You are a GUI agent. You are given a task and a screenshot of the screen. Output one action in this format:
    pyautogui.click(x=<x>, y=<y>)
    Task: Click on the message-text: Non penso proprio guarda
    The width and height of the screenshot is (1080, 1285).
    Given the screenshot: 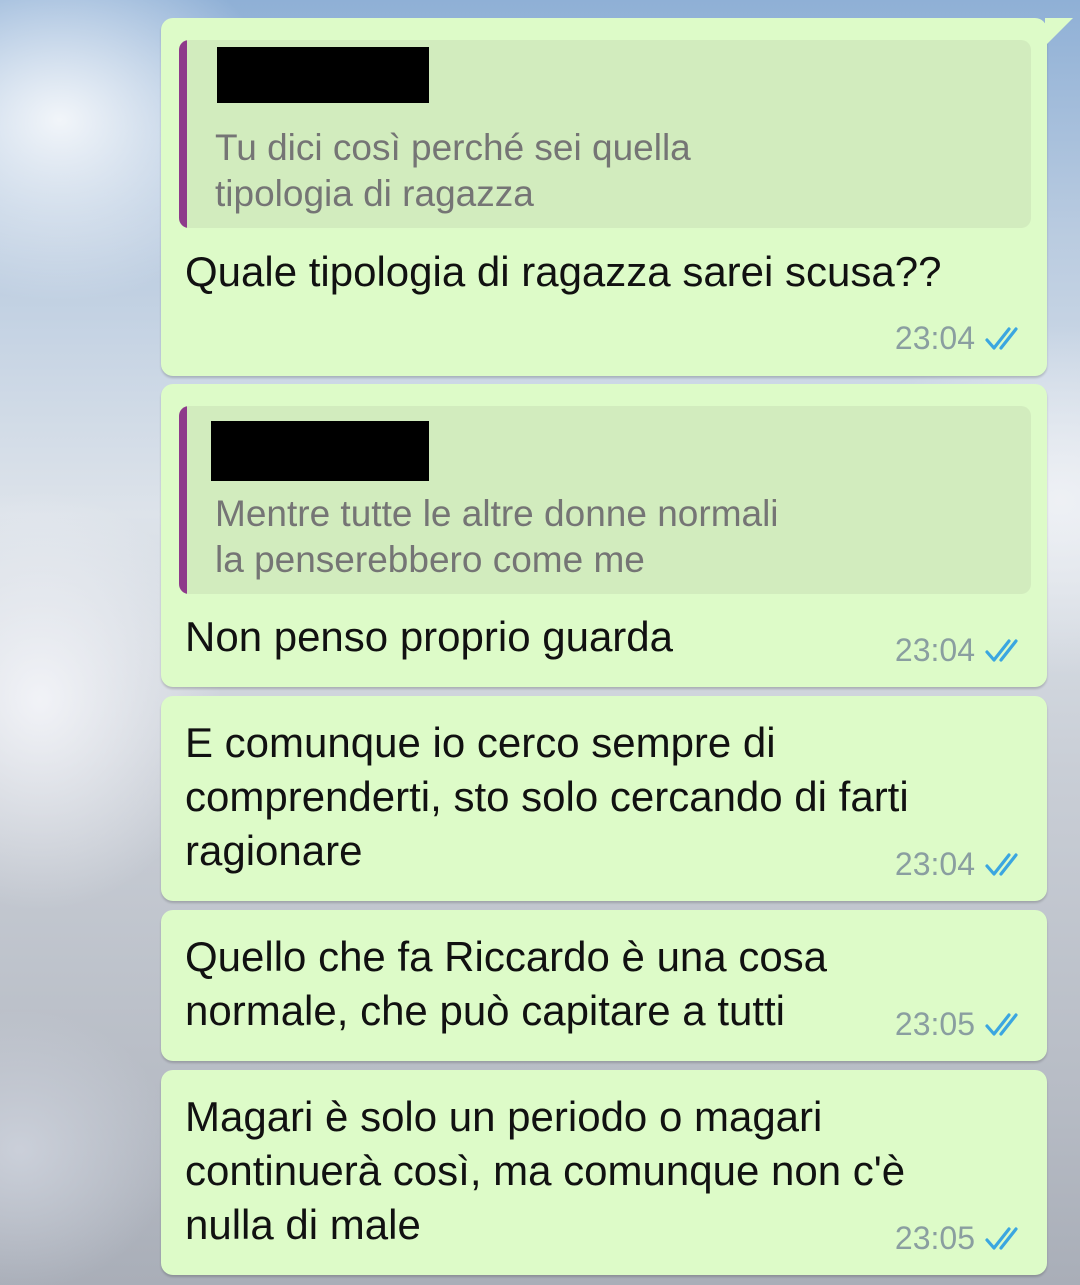 What is the action you would take?
    pyautogui.click(x=429, y=636)
    